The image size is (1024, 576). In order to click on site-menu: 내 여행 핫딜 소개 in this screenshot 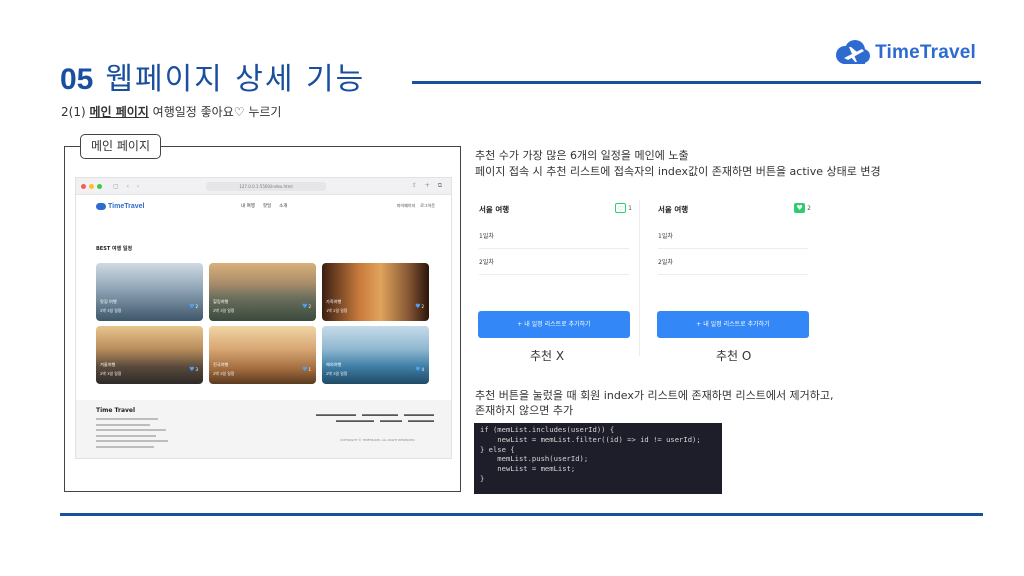, I will do `click(264, 206)`.